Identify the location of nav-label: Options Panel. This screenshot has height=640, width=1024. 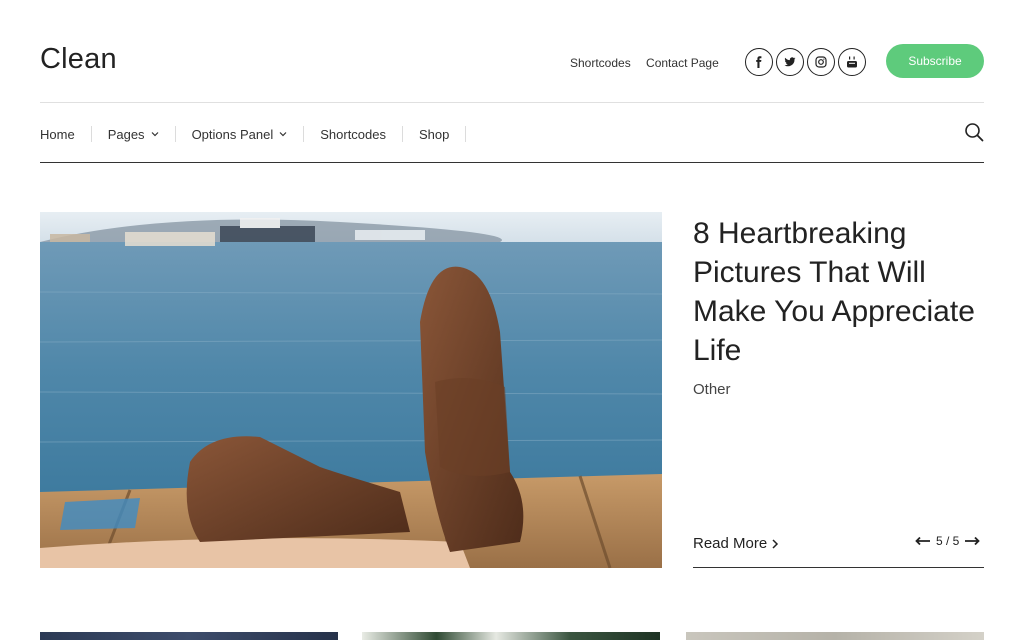
(232, 134).